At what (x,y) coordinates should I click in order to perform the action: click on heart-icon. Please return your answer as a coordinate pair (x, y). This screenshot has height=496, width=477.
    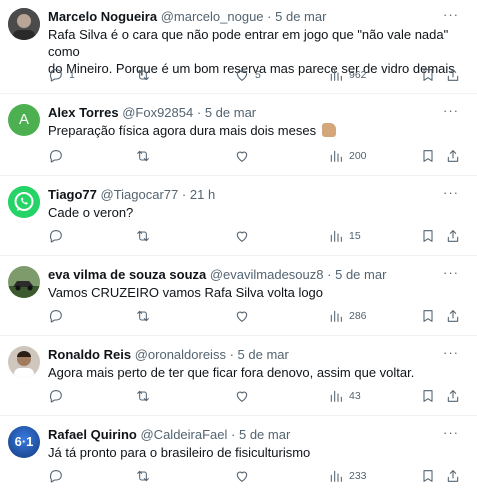
    Looking at the image, I should click on (242, 316).